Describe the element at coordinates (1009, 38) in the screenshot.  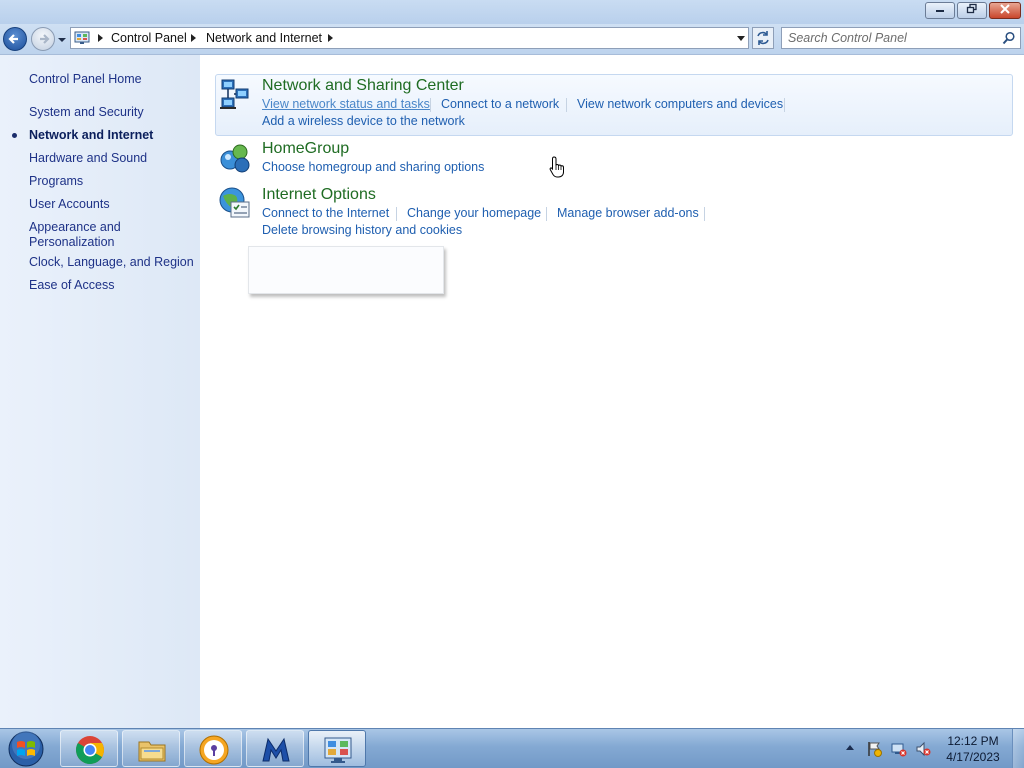
I see `search-icon` at that location.